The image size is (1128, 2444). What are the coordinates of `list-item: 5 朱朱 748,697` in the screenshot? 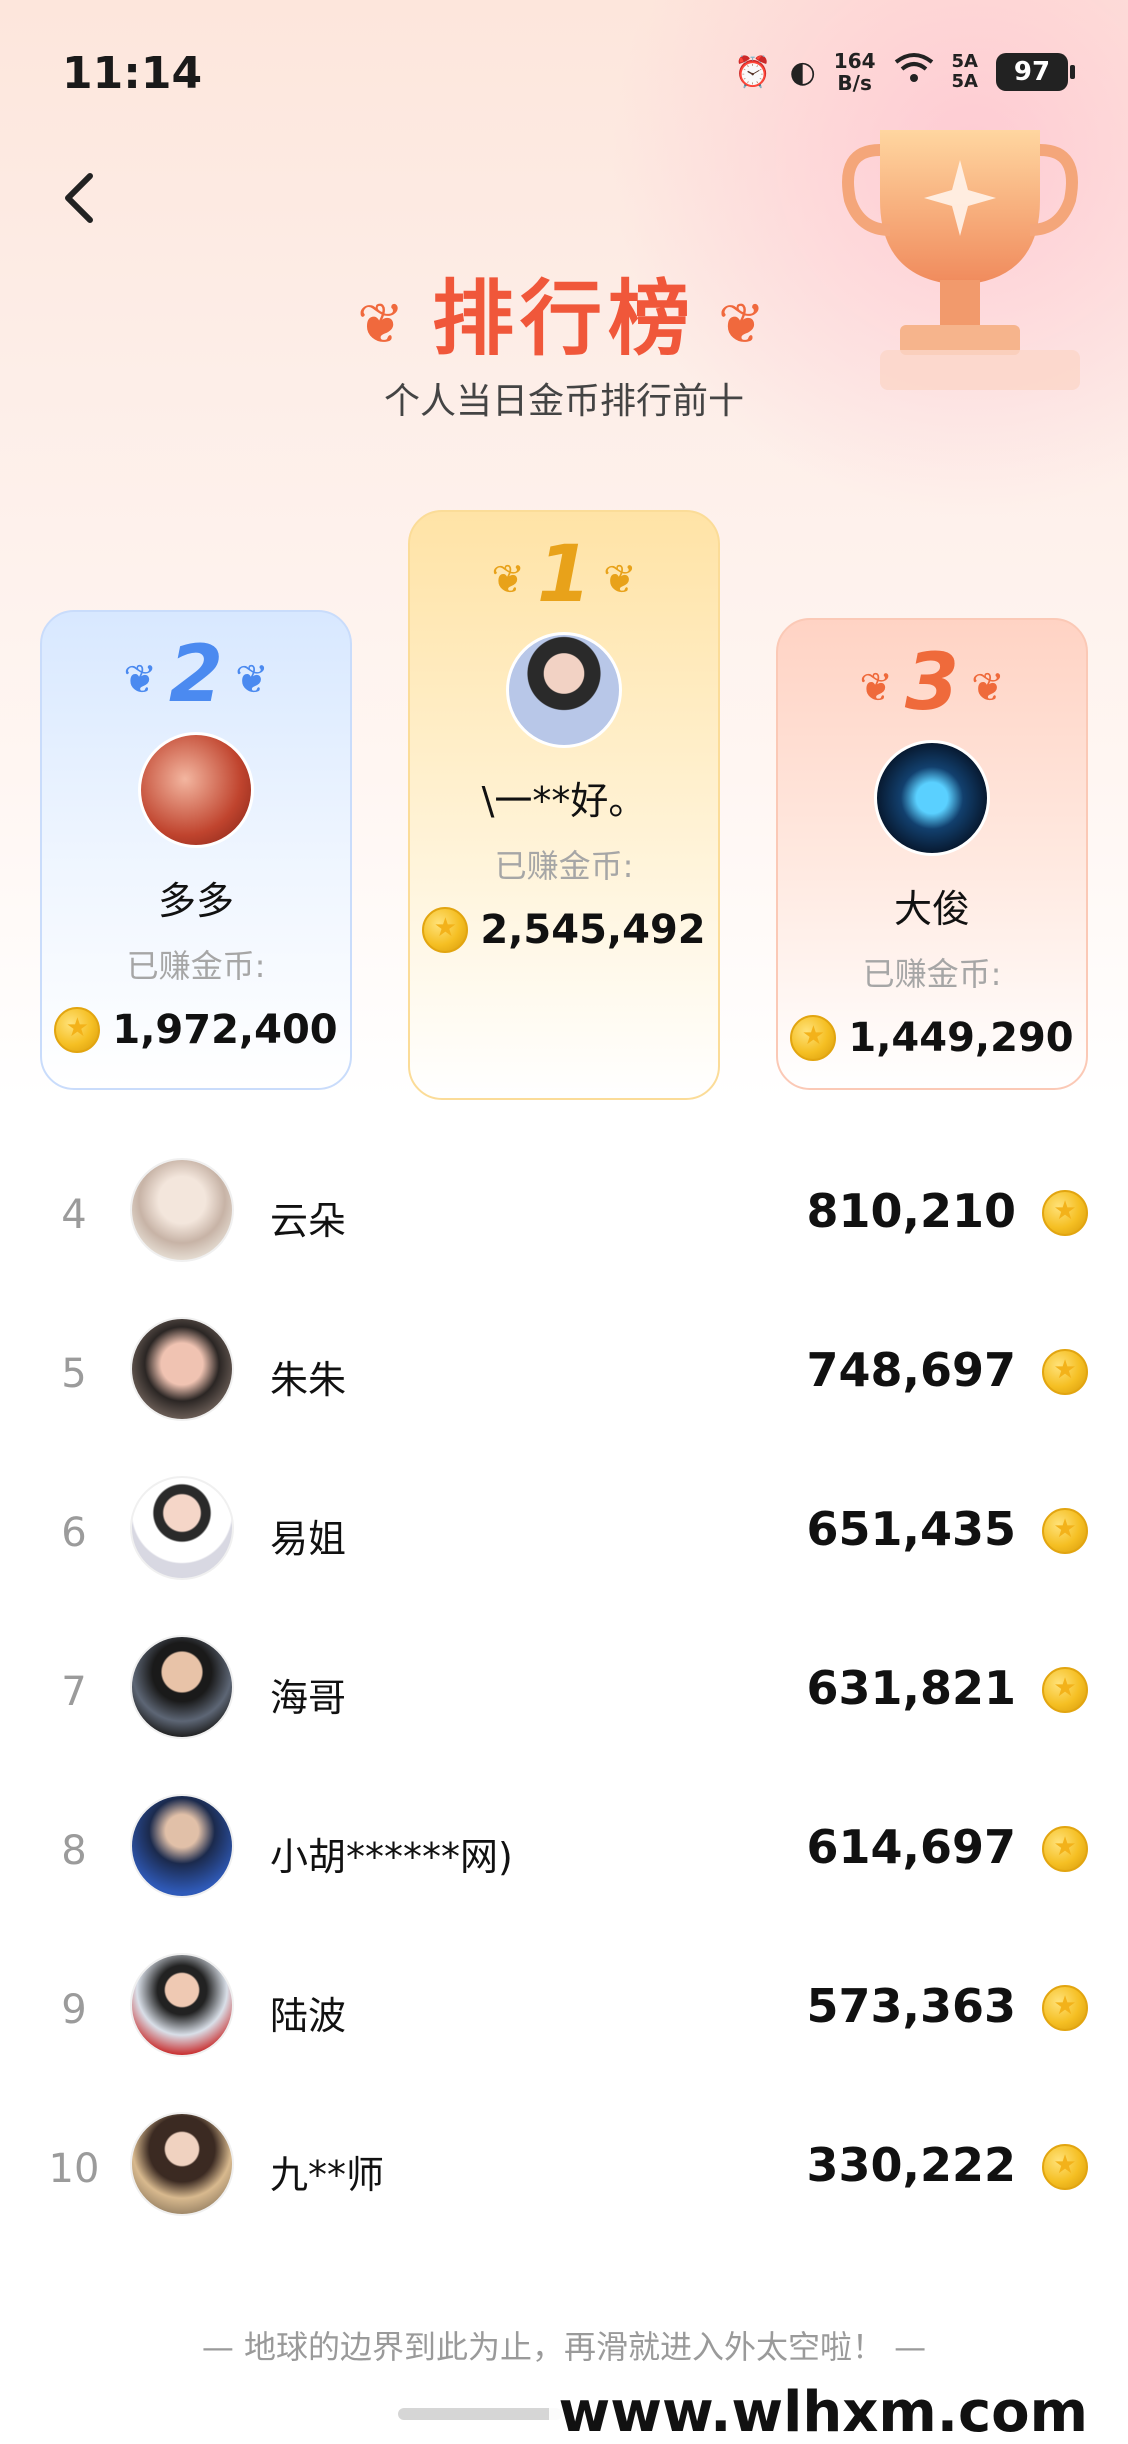 It's located at (564, 1378).